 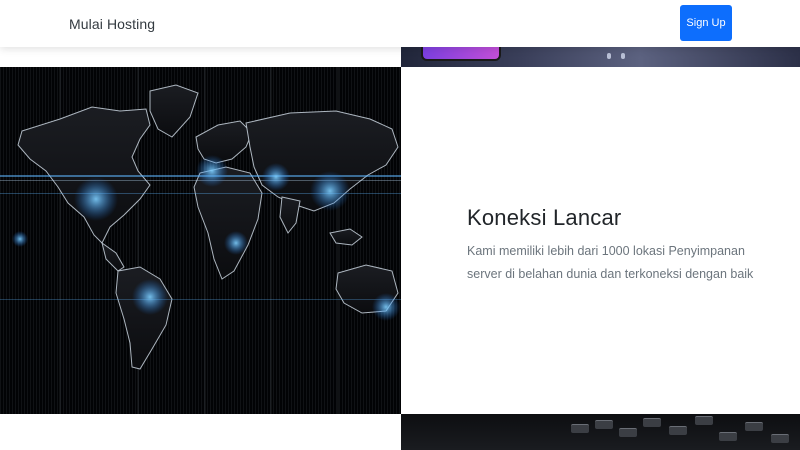 I want to click on navbar: Mulai Hosting Sign Up, so click(x=400, y=23).